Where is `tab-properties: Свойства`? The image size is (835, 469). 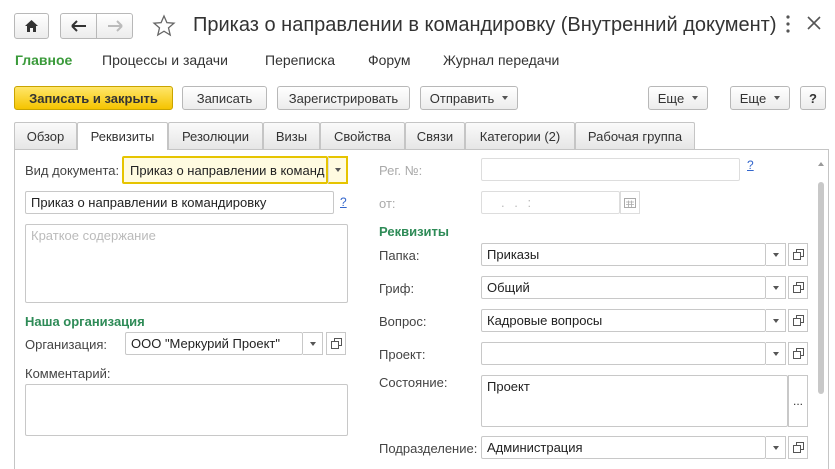
tab-properties: Свойства is located at coordinates (362, 135).